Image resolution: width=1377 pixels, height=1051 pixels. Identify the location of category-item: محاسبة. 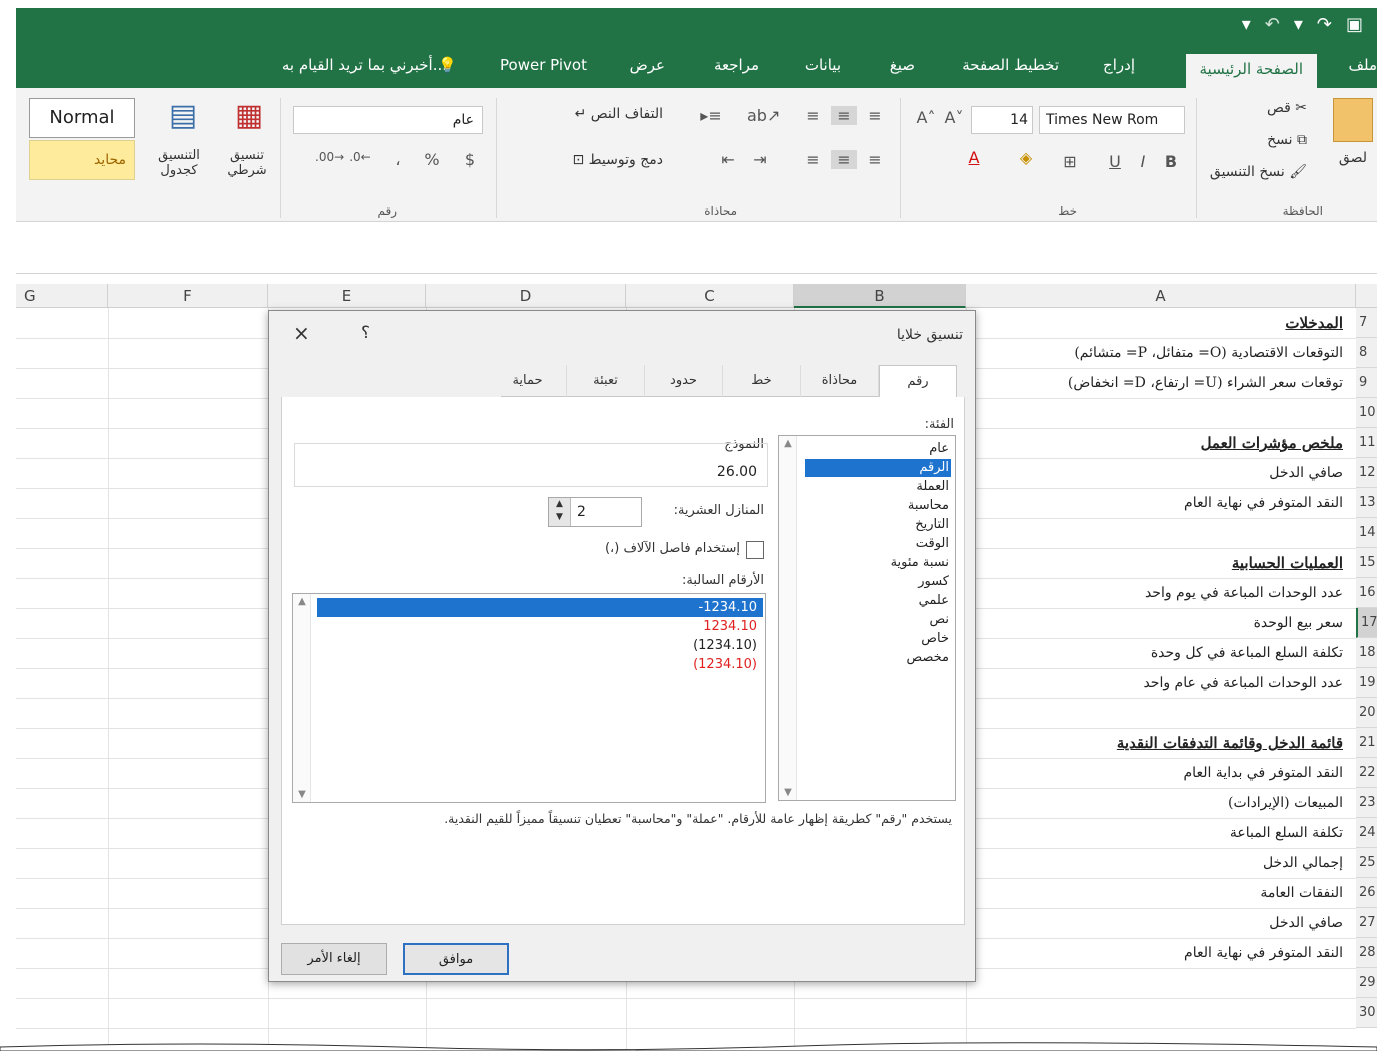
(878, 506).